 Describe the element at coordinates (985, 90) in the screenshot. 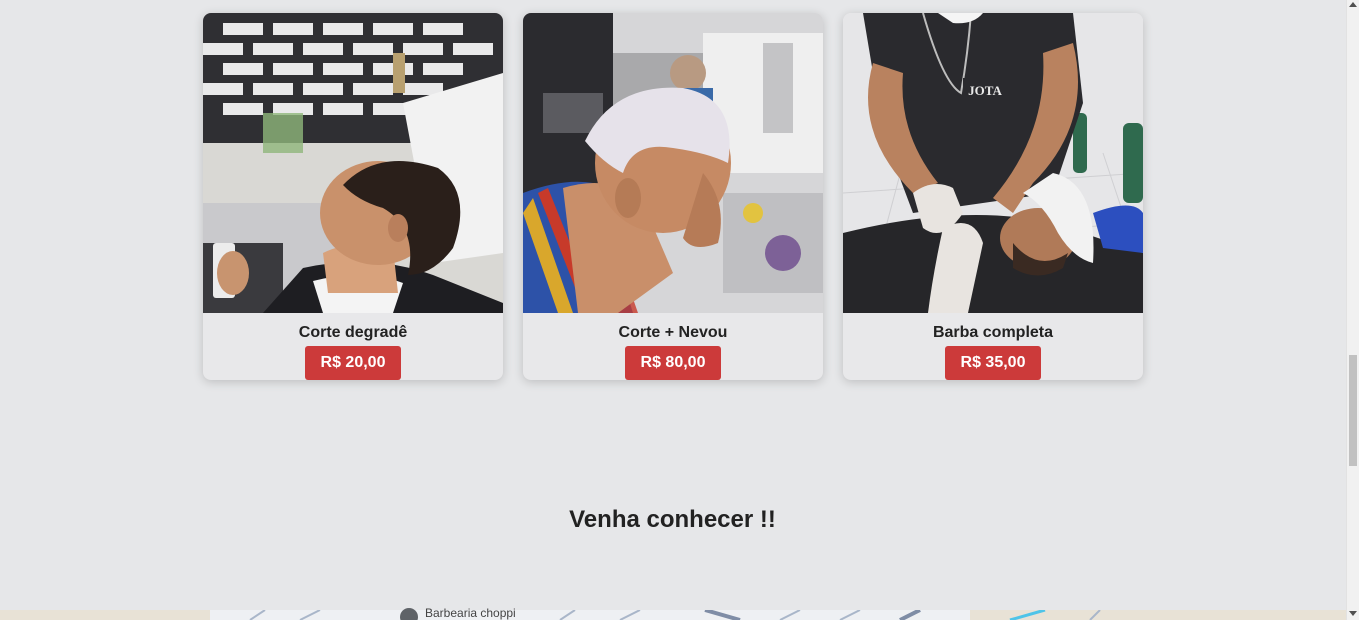

I see `svg-text: JOTA` at that location.